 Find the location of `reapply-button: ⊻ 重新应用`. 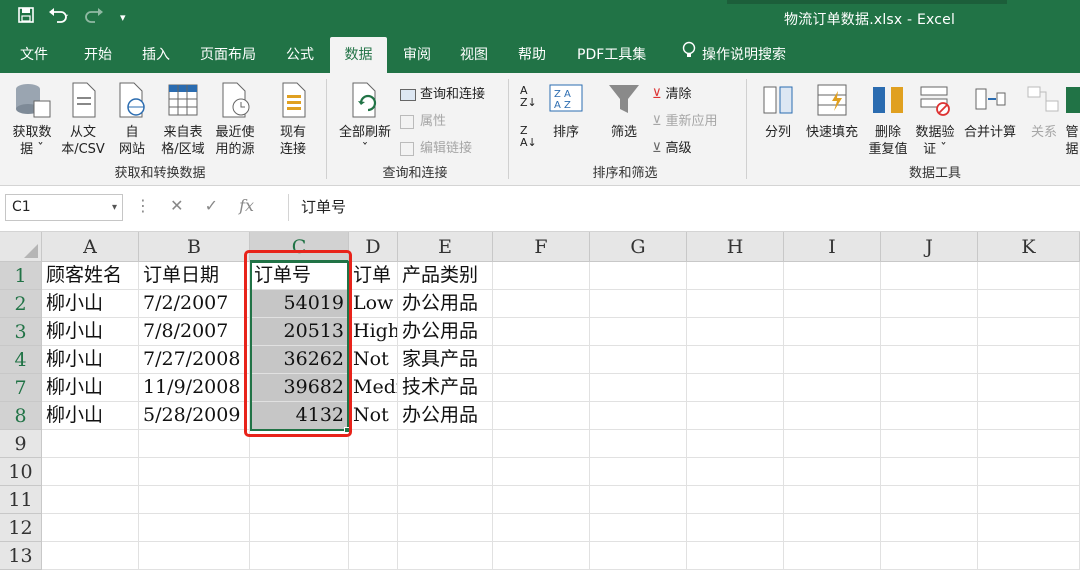

reapply-button: ⊻ 重新应用 is located at coordinates (685, 119).